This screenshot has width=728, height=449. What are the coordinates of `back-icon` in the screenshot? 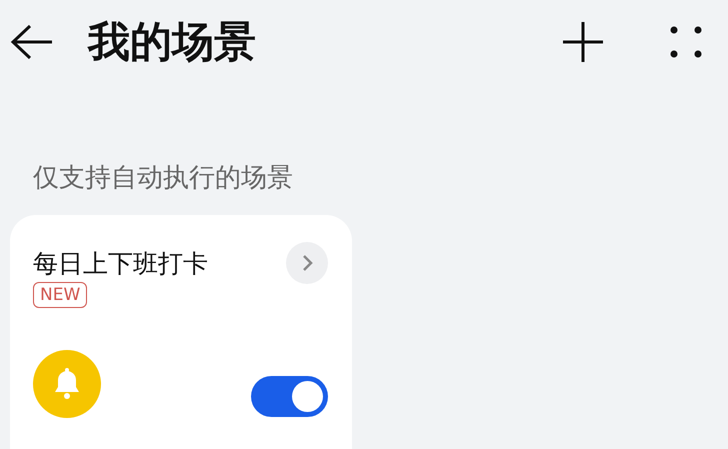 It's located at (32, 42).